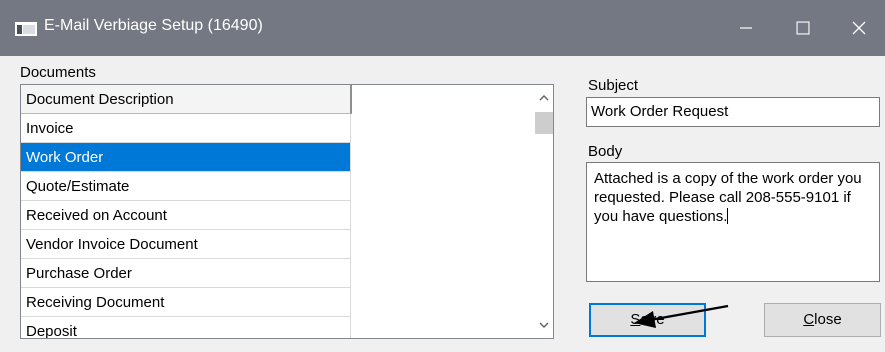 This screenshot has width=885, height=352. Describe the element at coordinates (822, 320) in the screenshot. I see `close-button: Close` at that location.